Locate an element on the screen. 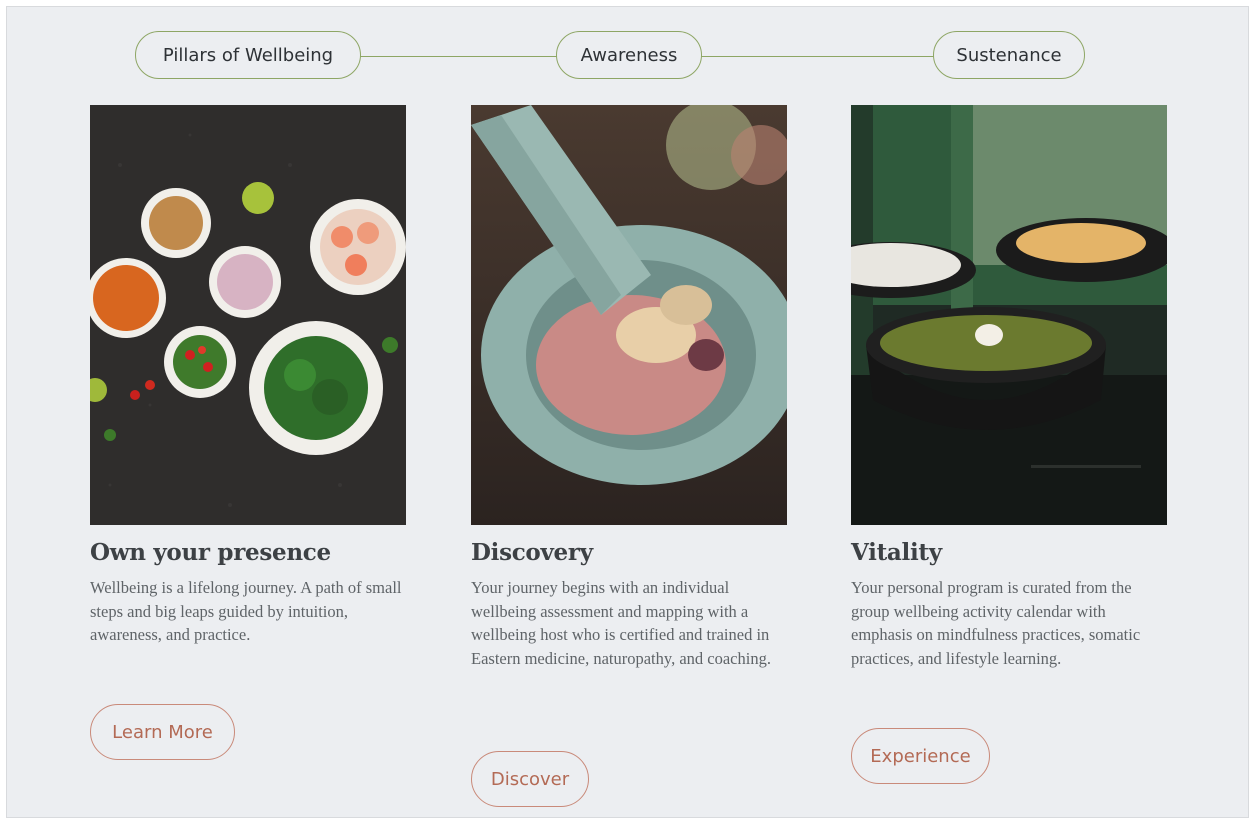 The image size is (1257, 822). discover-button: Discover is located at coordinates (530, 779).